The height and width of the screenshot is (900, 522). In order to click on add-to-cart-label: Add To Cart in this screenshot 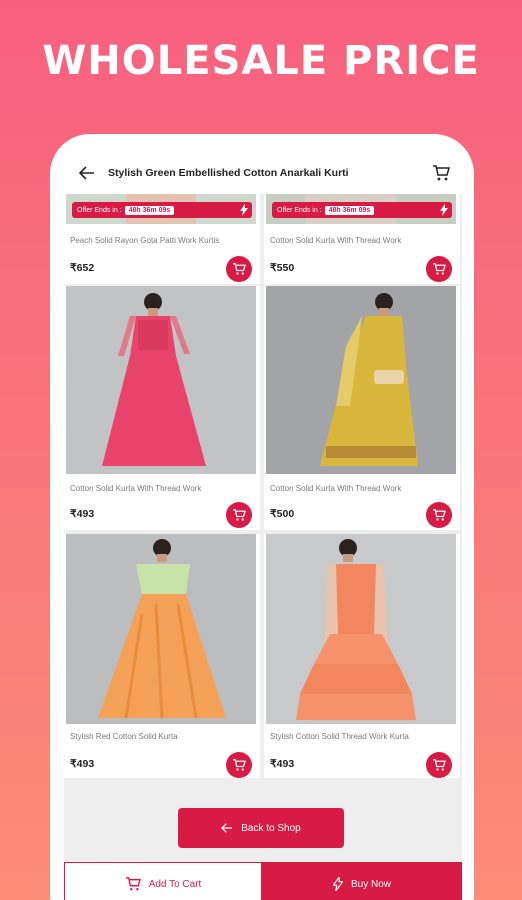, I will do `click(175, 884)`.